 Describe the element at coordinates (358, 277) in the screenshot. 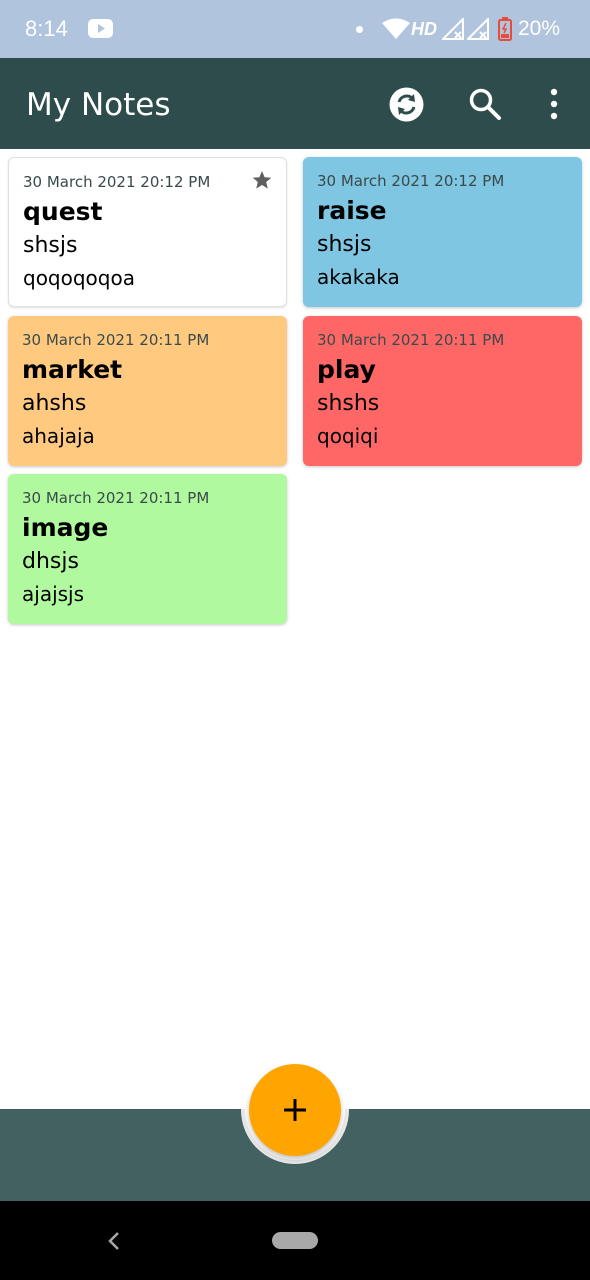

I see `note-text-line: akakaka` at that location.